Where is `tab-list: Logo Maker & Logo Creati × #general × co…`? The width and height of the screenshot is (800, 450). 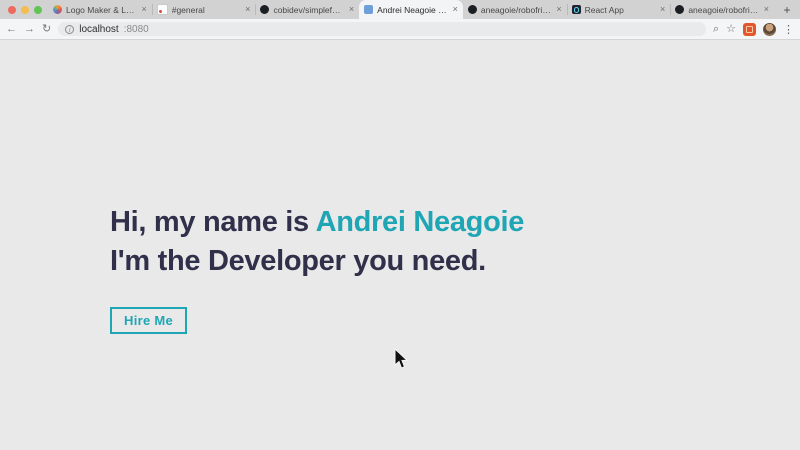
tab-list: Logo Maker & Logo Creati × #general × co… is located at coordinates (411, 9).